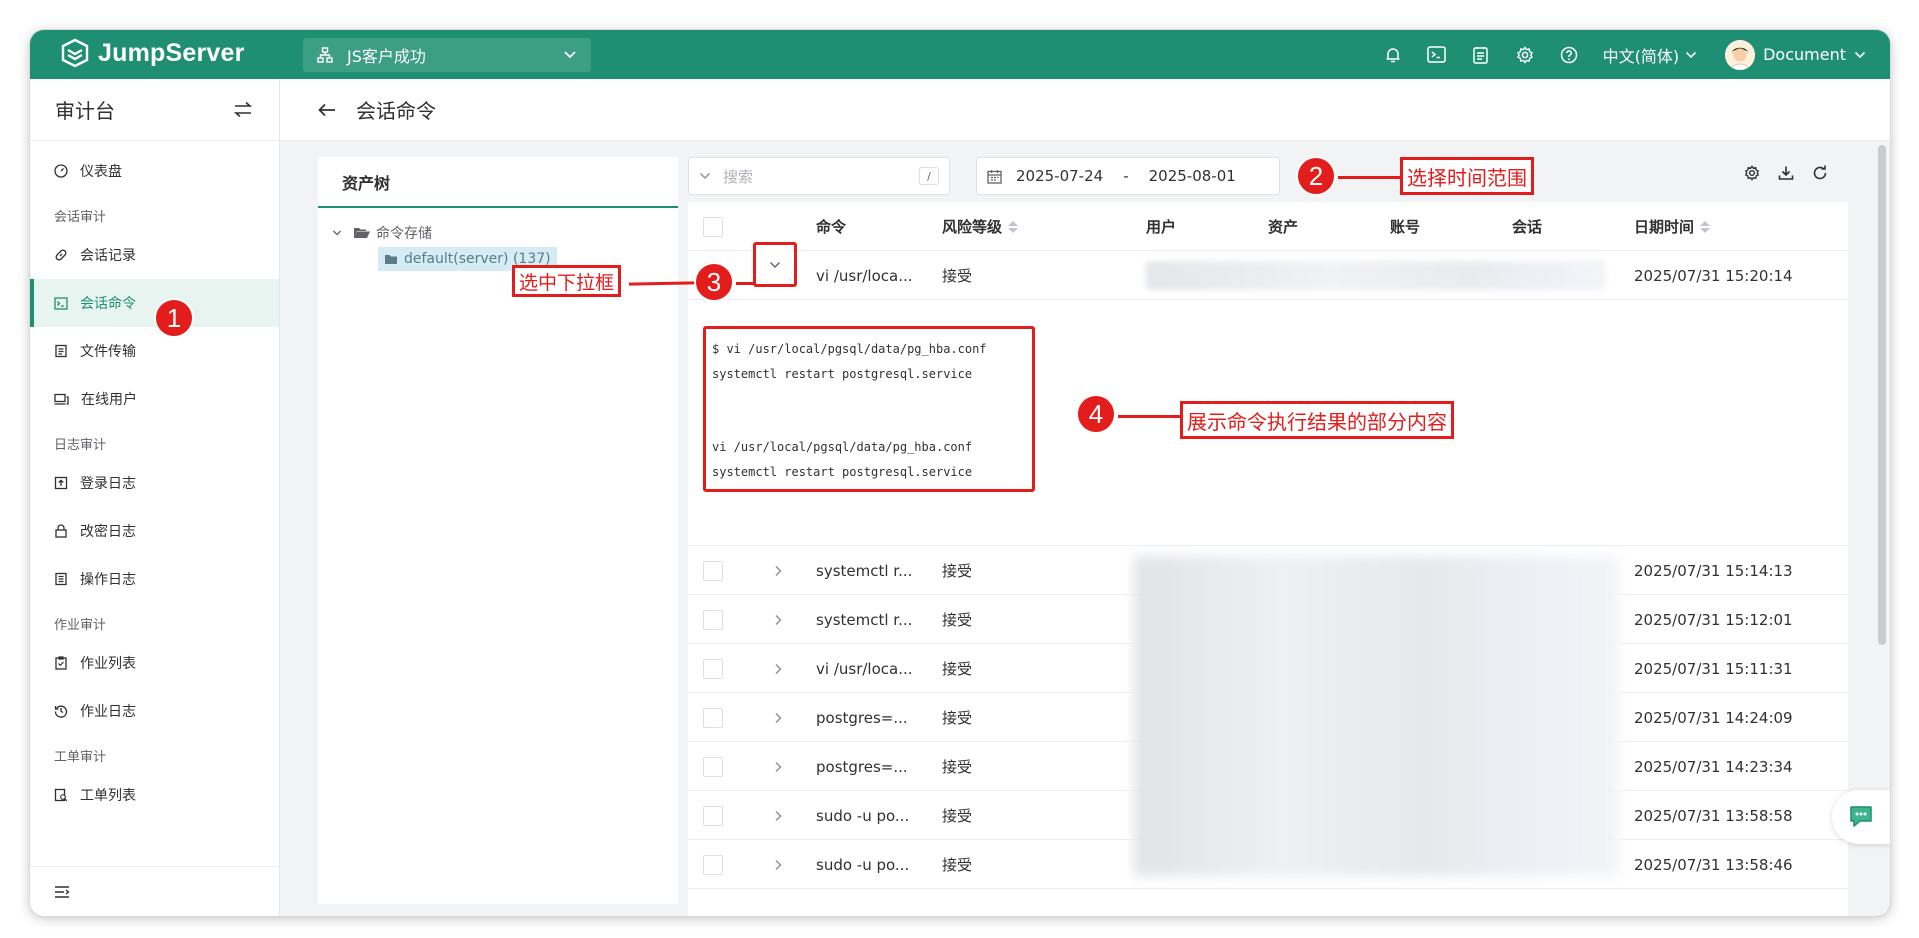 This screenshot has height=938, width=1919. I want to click on operation-log-icon, so click(61, 579).